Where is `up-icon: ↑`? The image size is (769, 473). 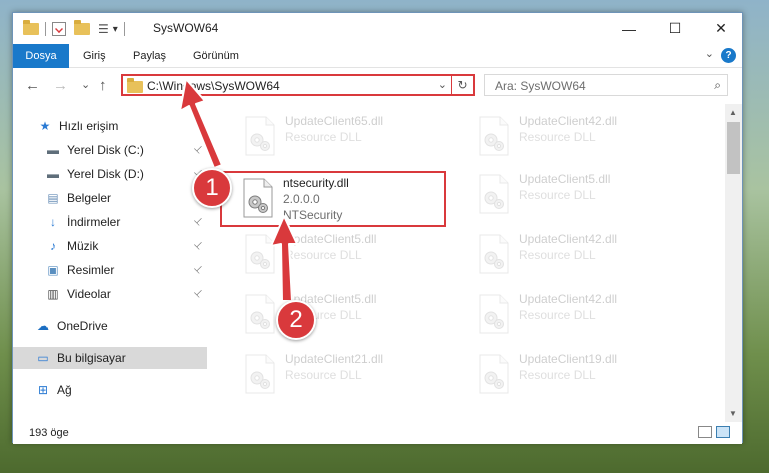 up-icon: ↑ is located at coordinates (103, 85).